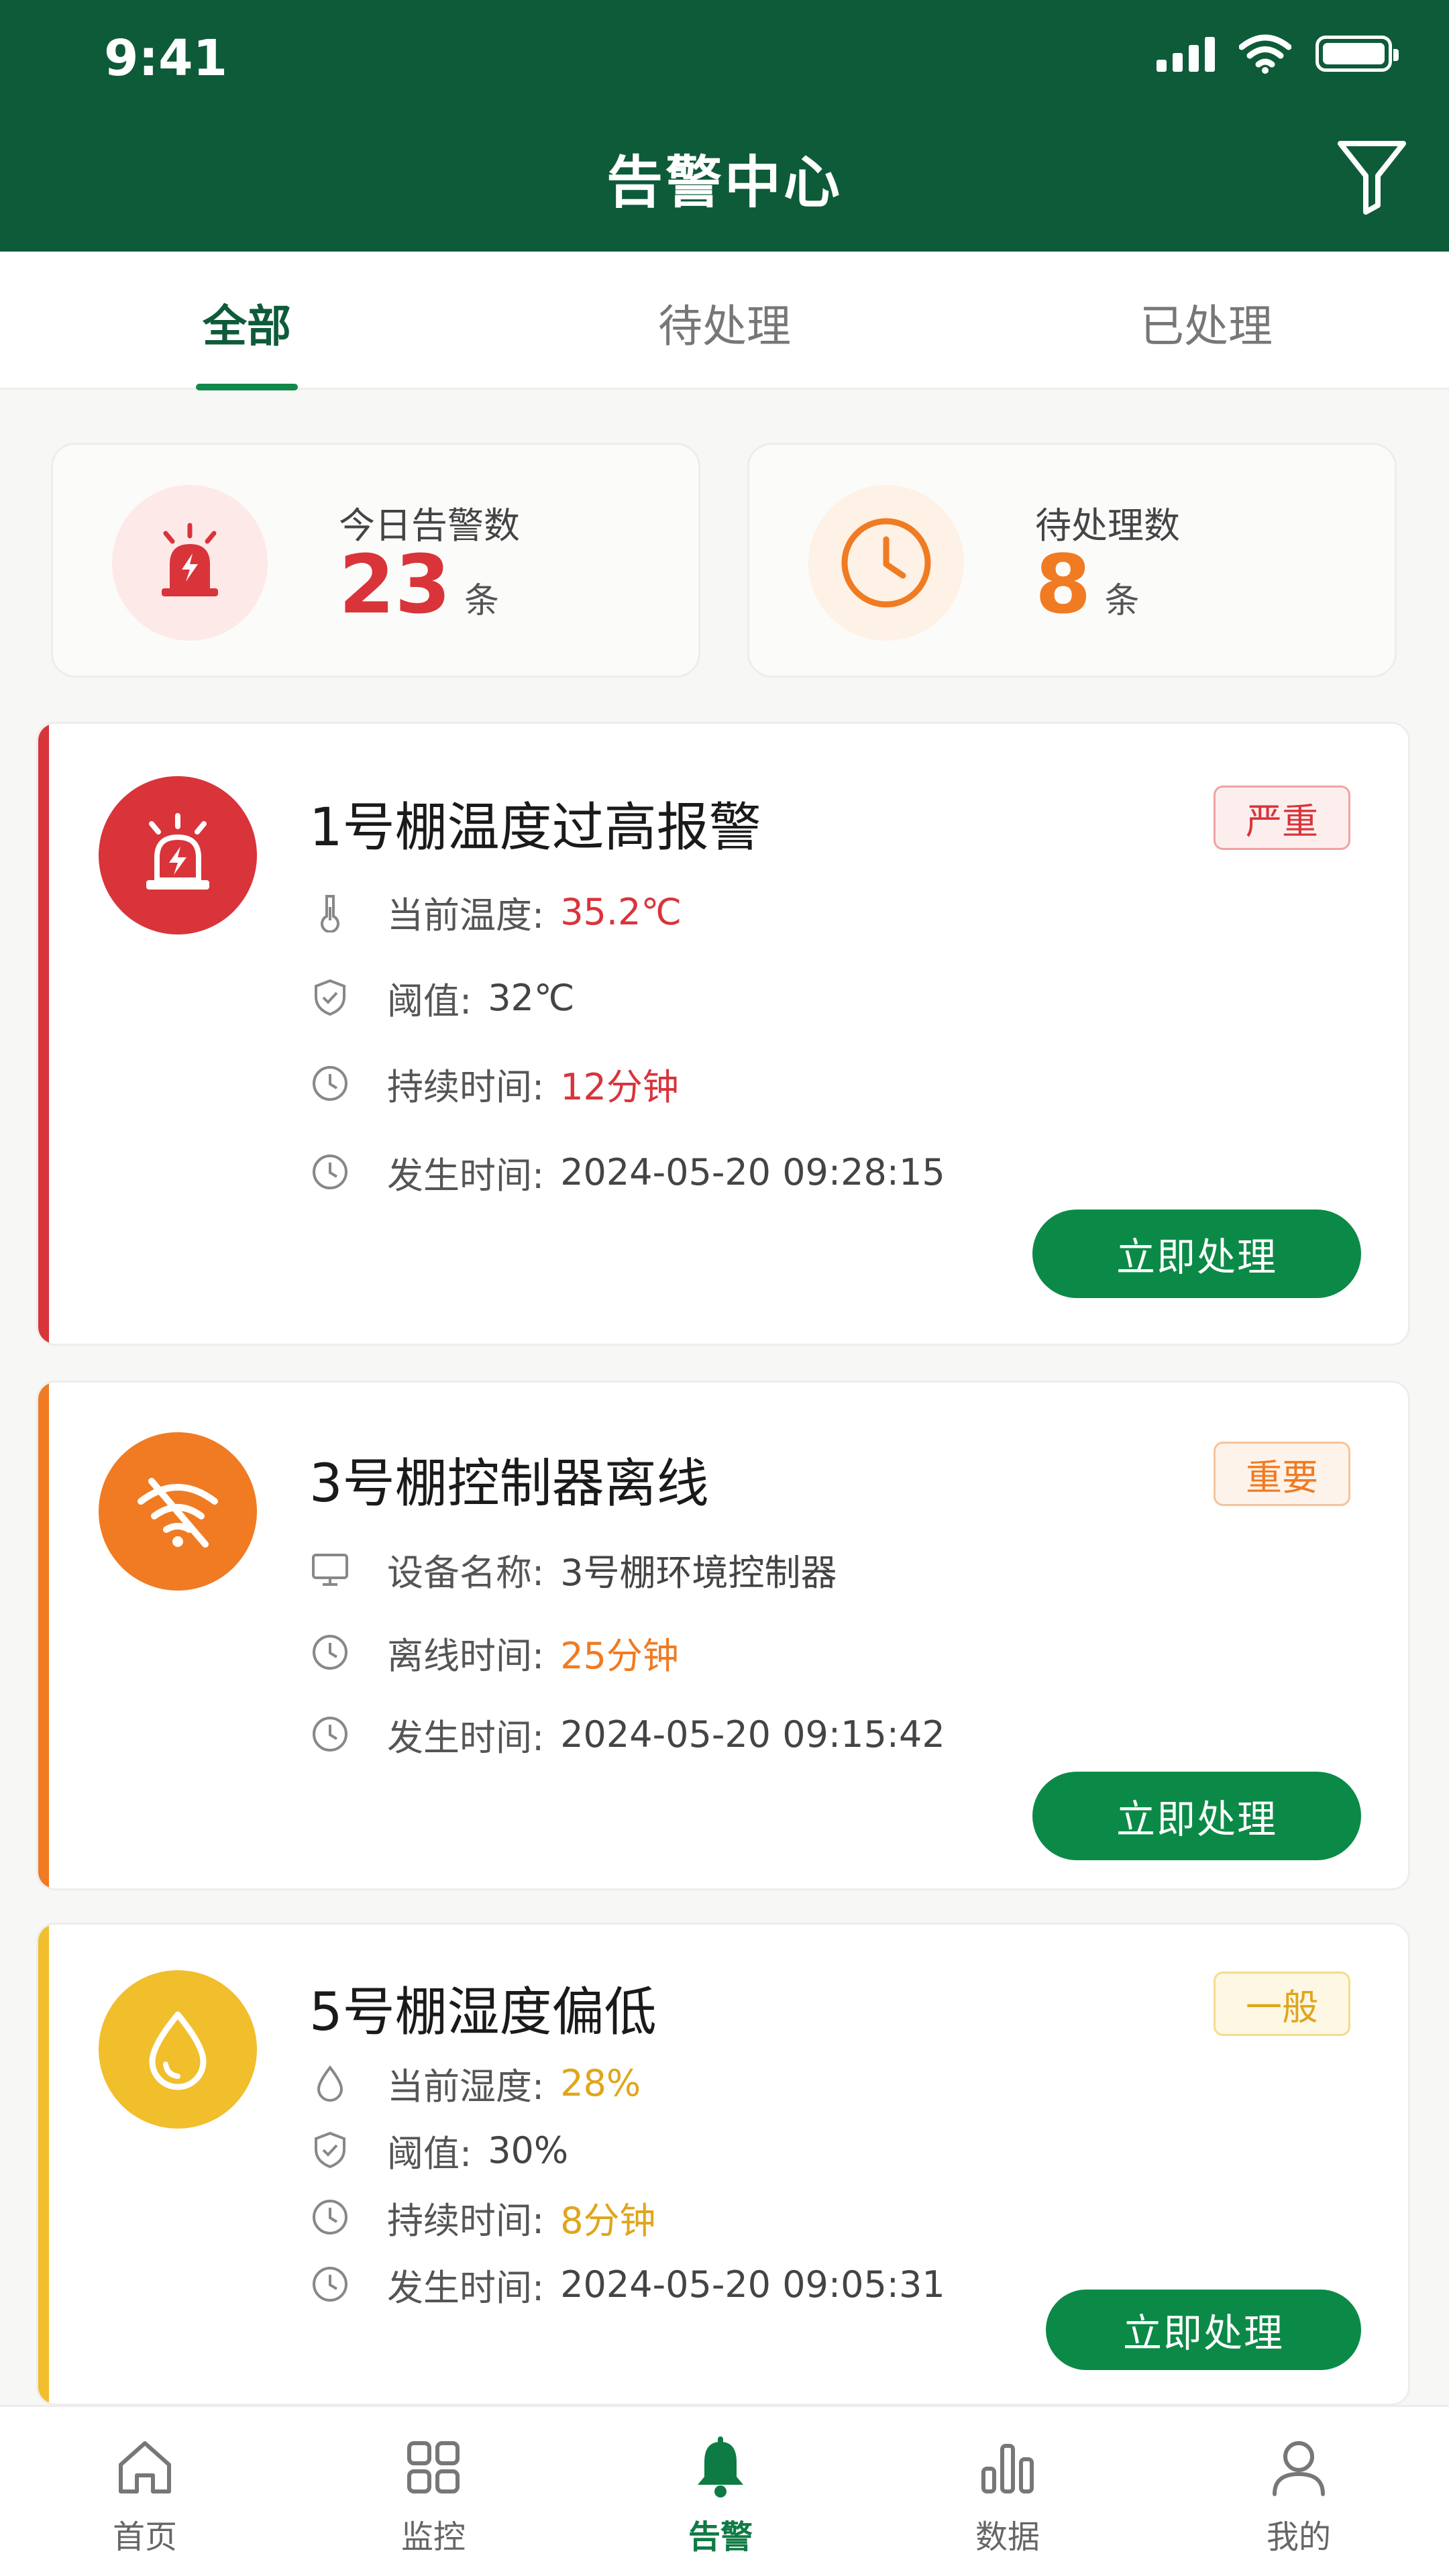  Describe the element at coordinates (145, 2495) in the screenshot. I see `nav-item-home: 首页` at that location.